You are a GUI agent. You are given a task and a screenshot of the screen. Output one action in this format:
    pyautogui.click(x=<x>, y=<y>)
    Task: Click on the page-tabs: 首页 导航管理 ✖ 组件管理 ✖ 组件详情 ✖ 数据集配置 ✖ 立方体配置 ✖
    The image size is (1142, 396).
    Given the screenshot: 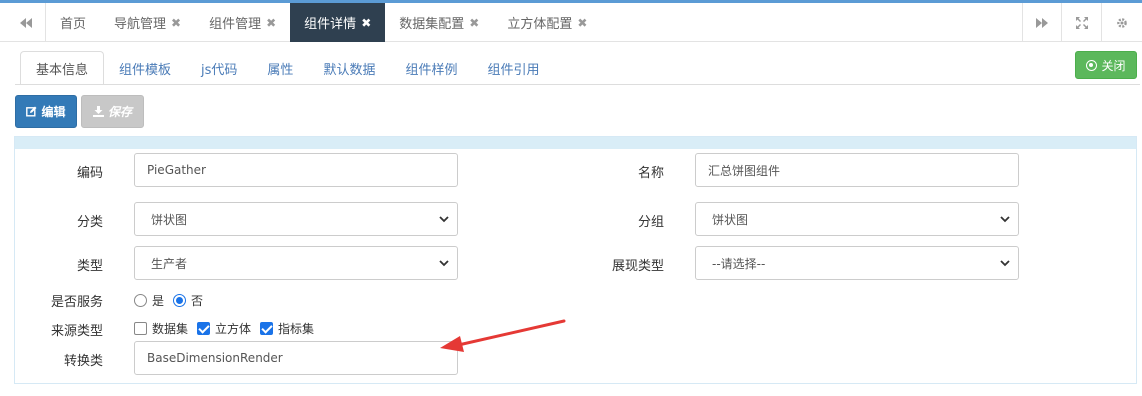 What is the action you would take?
    pyautogui.click(x=323, y=22)
    